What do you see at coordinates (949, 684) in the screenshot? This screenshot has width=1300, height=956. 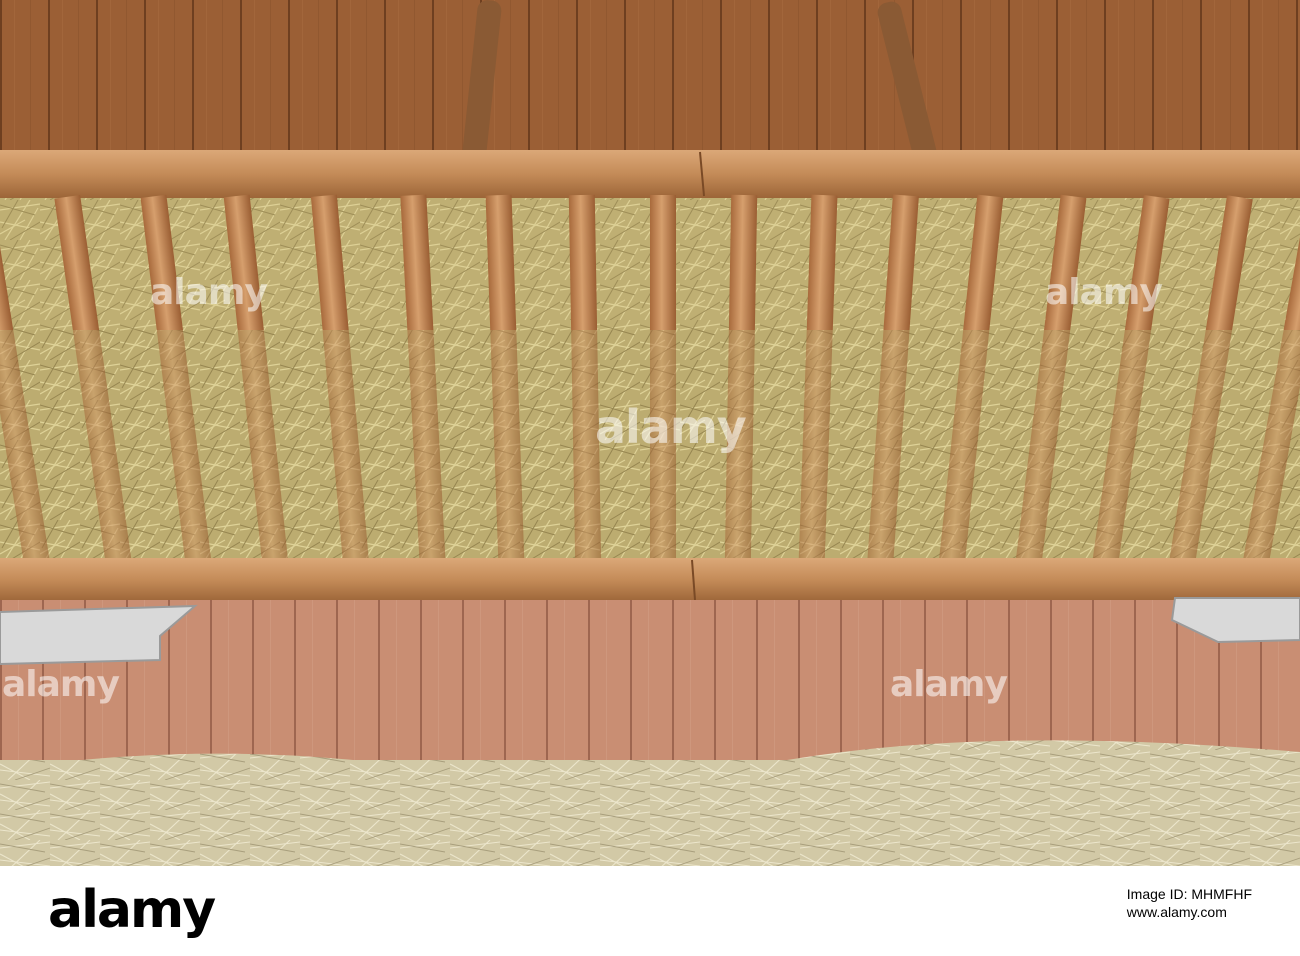 I see `watermark-bottom-right: alamy` at bounding box center [949, 684].